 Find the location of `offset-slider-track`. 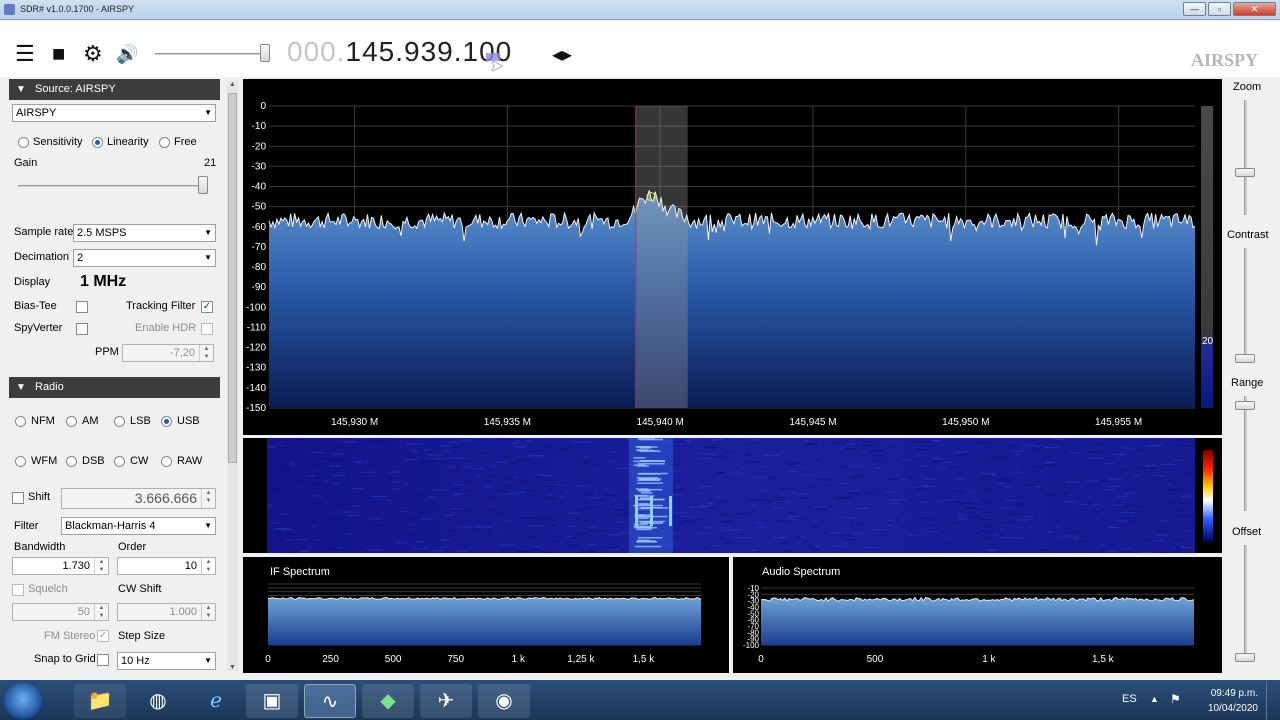

offset-slider-track is located at coordinates (1245, 602).